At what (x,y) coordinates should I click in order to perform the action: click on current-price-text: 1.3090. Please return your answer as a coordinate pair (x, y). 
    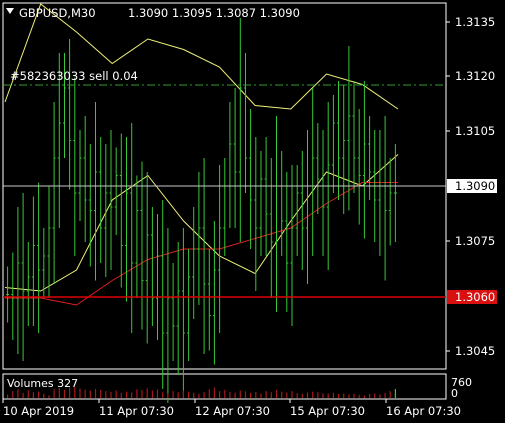
    Looking at the image, I should click on (475, 186).